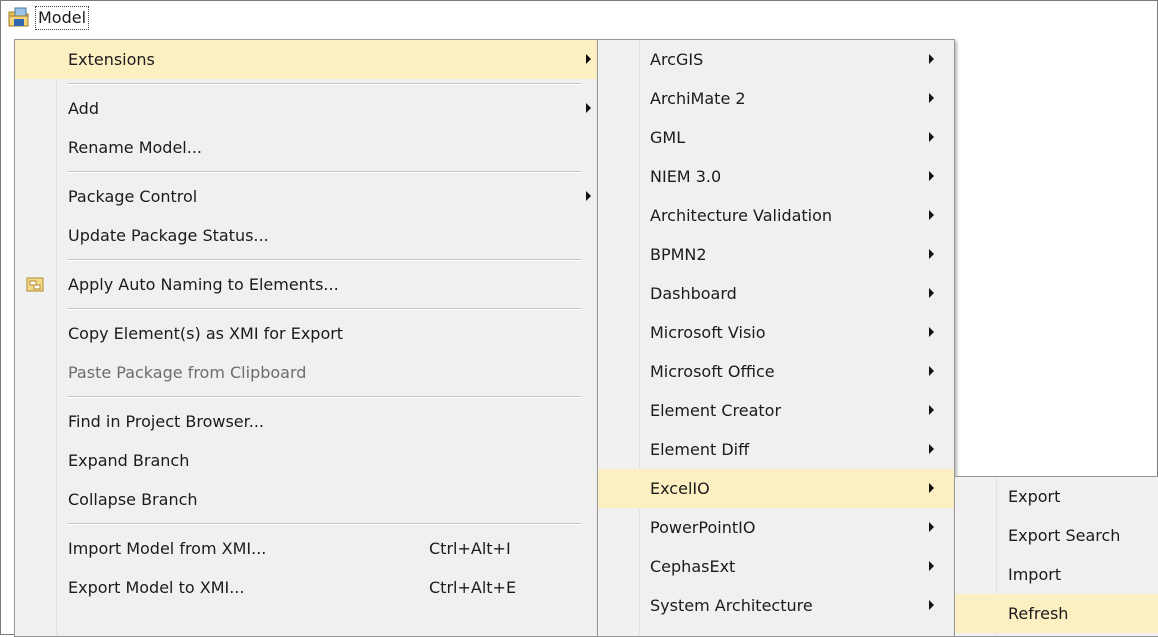 The width and height of the screenshot is (1158, 637). I want to click on excelio-item-refresh: Refresh, so click(1056, 613).